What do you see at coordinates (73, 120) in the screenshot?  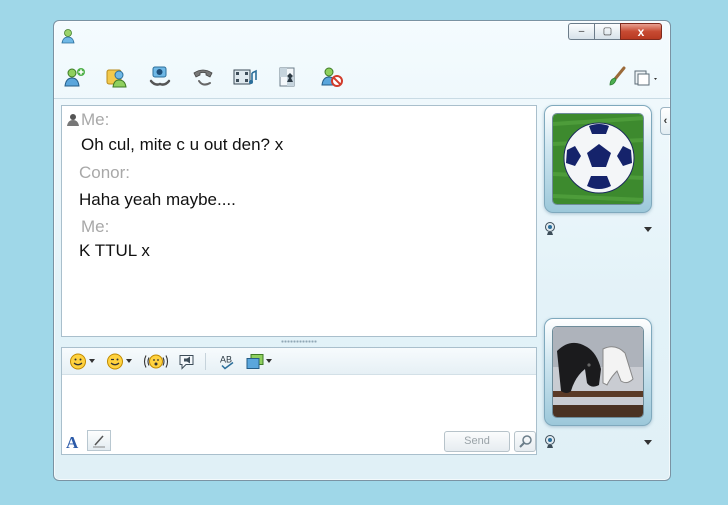 I see `contact-status-icon` at bounding box center [73, 120].